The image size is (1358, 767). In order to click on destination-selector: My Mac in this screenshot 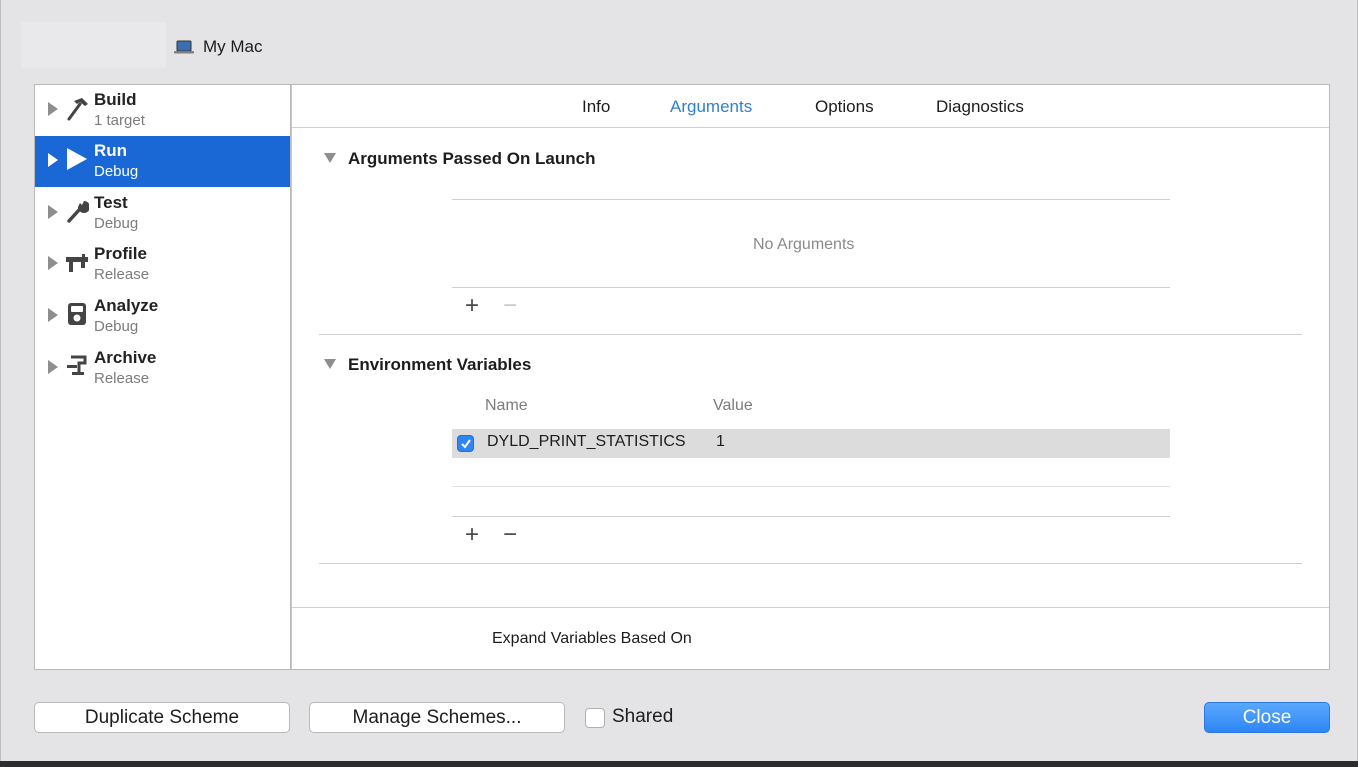, I will do `click(218, 47)`.